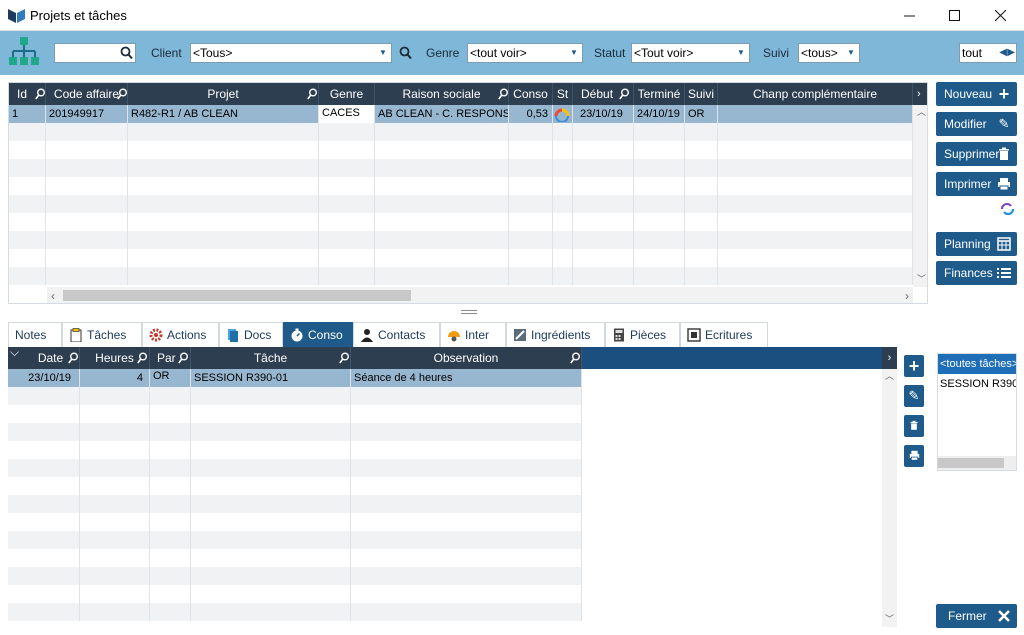  Describe the element at coordinates (976, 616) in the screenshot. I see `fermer-button: Fermer` at that location.